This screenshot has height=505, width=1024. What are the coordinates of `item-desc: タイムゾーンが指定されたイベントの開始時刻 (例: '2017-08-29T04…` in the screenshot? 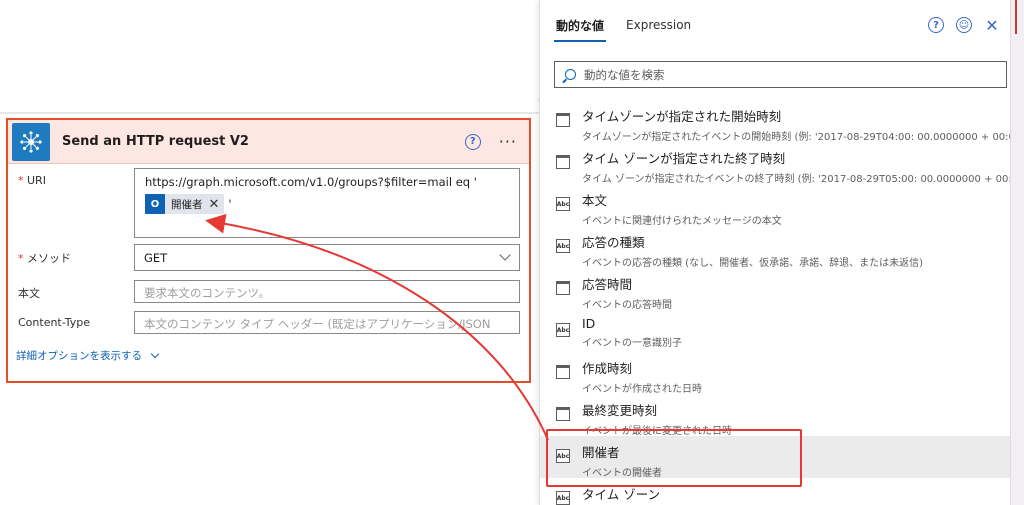 It's located at (797, 137).